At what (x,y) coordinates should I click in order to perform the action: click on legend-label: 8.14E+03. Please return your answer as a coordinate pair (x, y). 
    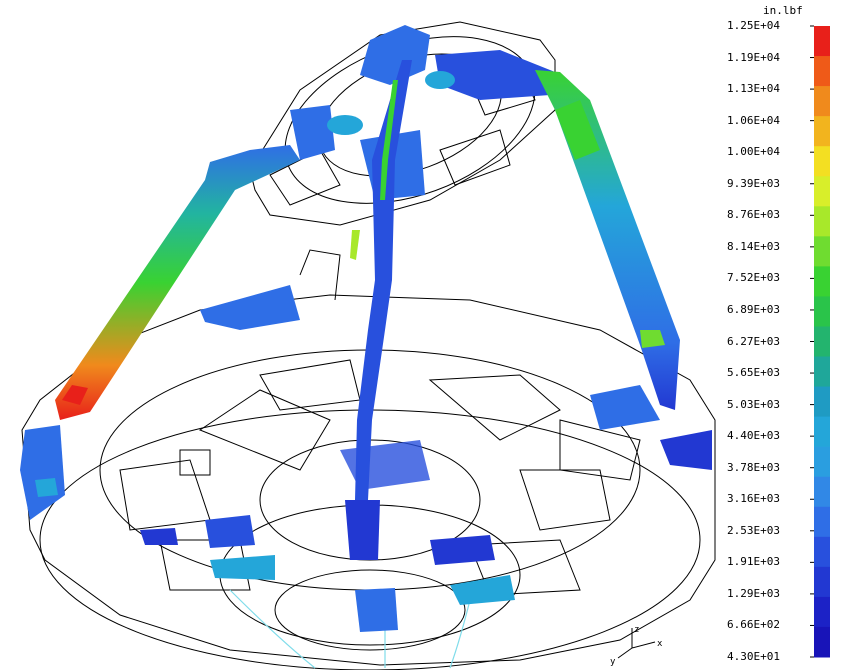
    Looking at the image, I should click on (753, 246).